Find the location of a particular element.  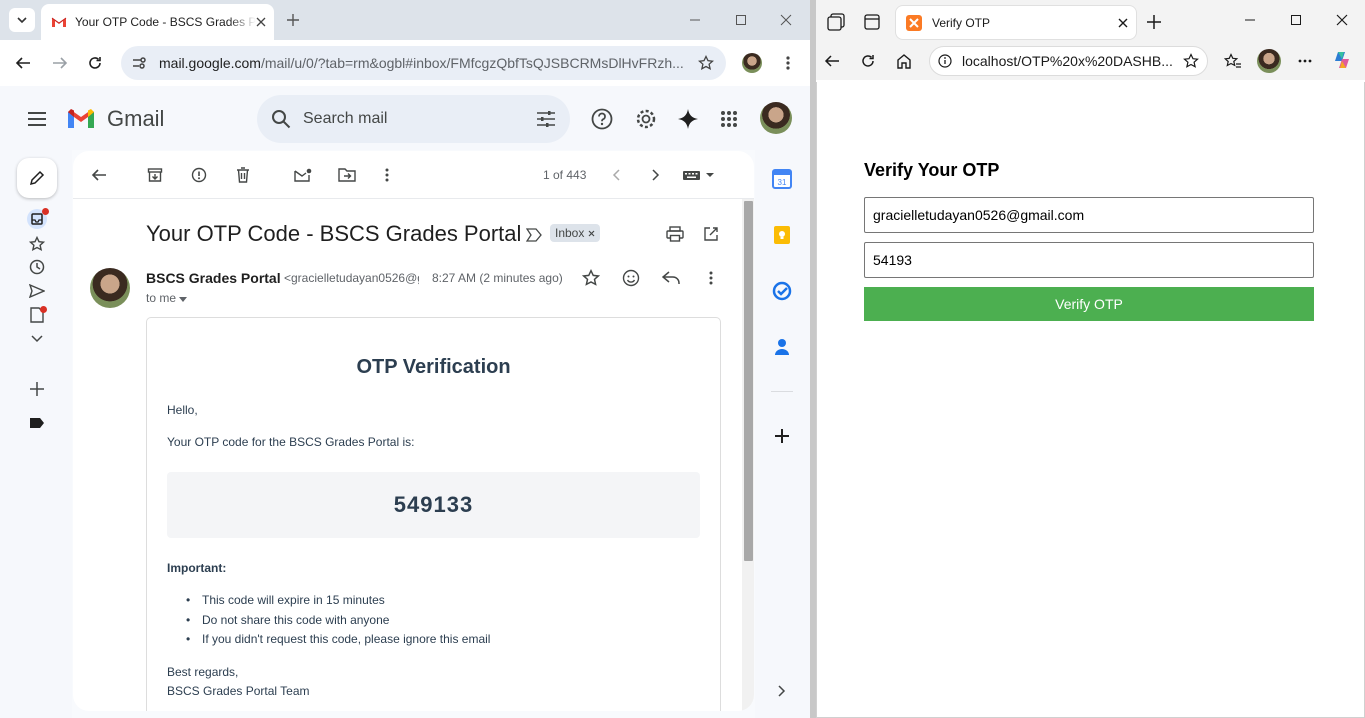

drafts-icon is located at coordinates (37, 315).